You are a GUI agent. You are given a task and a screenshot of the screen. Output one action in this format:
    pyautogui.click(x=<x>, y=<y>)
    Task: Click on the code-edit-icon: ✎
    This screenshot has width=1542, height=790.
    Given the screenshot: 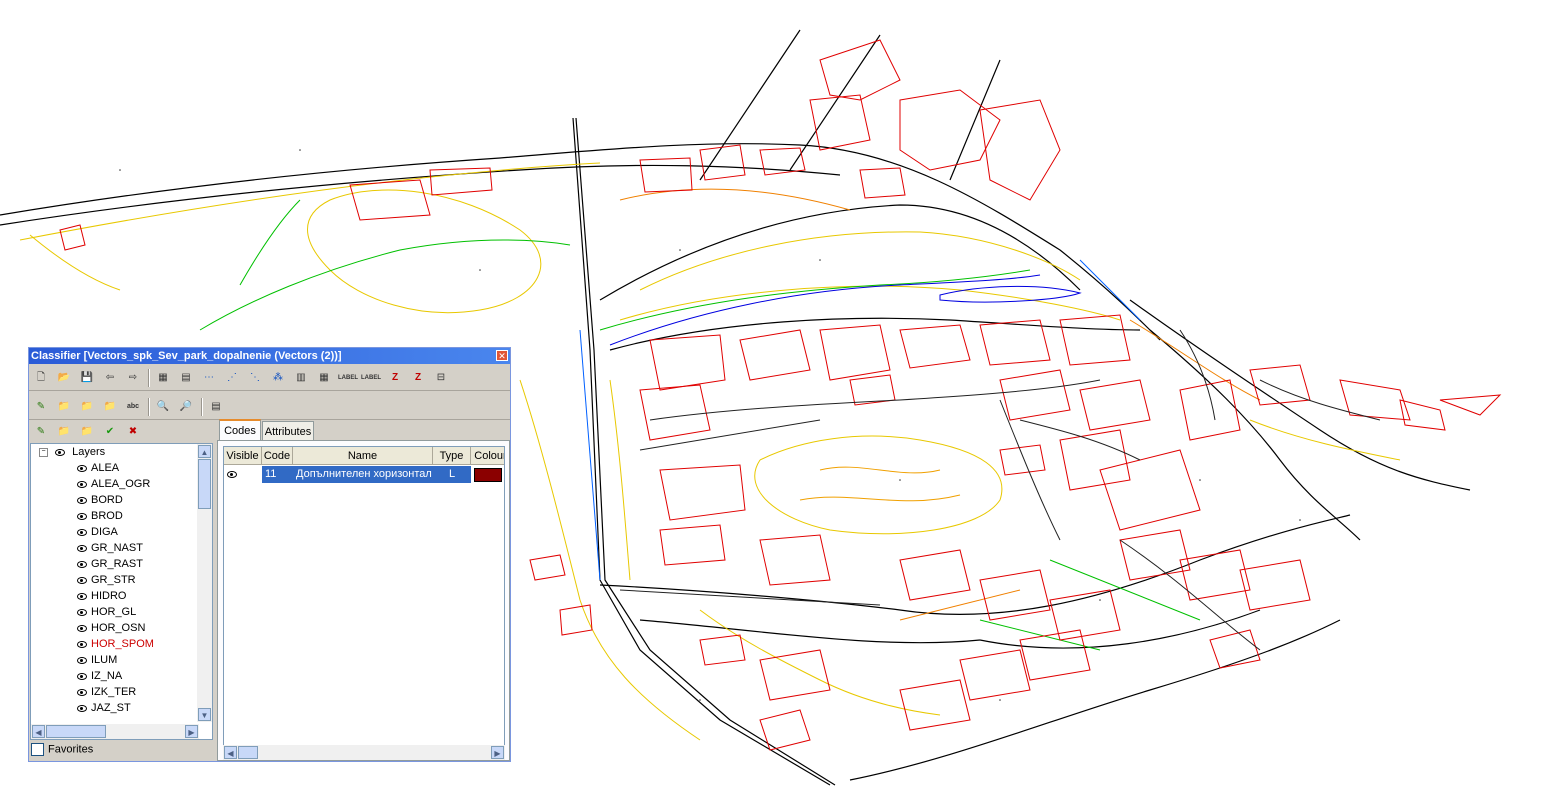 What is the action you would take?
    pyautogui.click(x=41, y=432)
    